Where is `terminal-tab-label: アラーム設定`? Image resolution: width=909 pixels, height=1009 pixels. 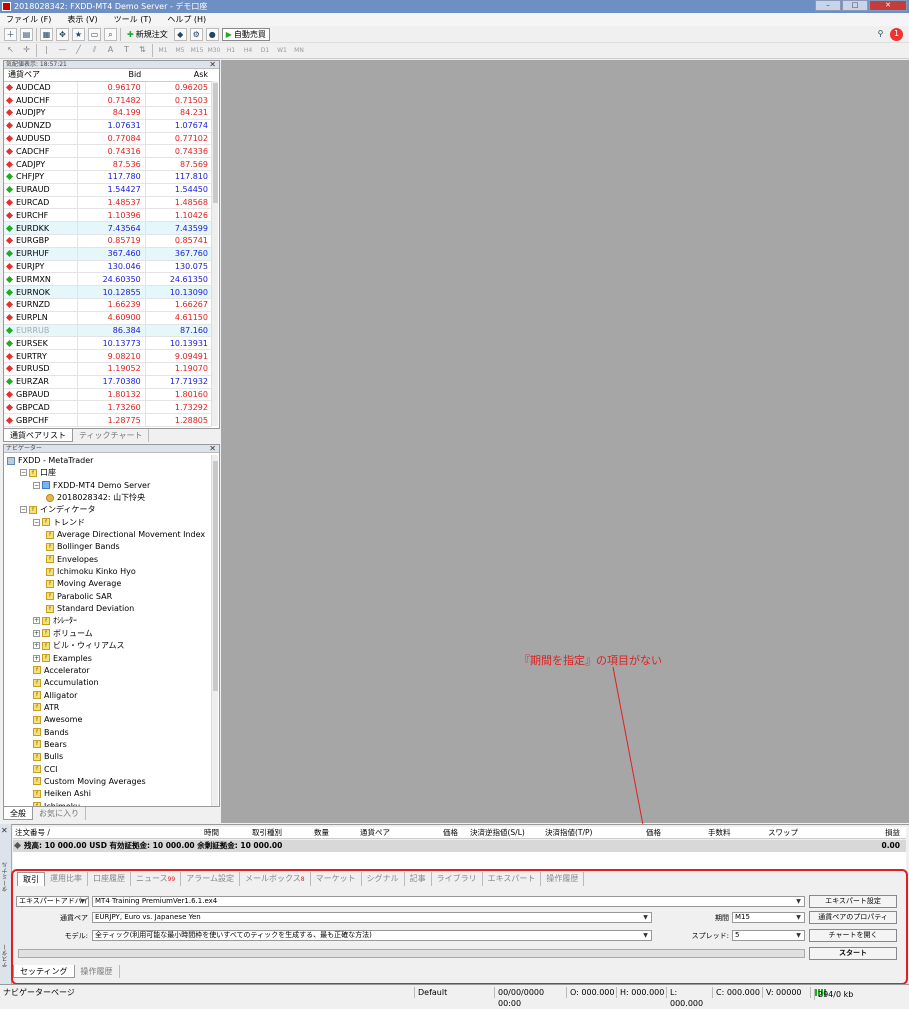 terminal-tab-label: アラーム設定 is located at coordinates (210, 878).